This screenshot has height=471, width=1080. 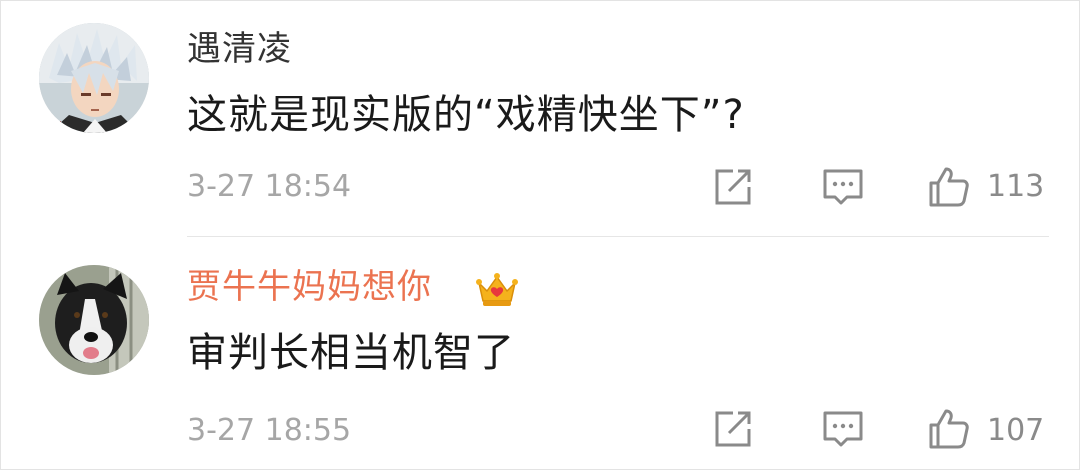 I want to click on comment-text: 审判长相当机智了, so click(x=351, y=353).